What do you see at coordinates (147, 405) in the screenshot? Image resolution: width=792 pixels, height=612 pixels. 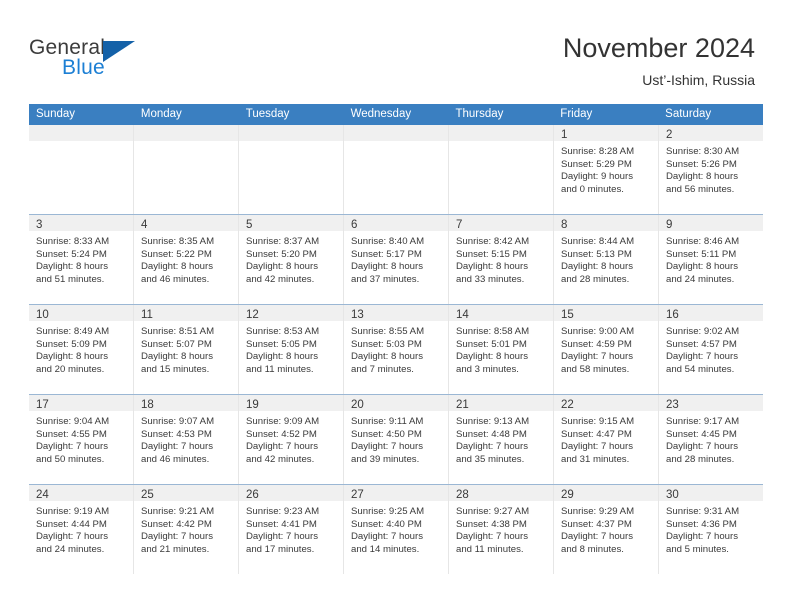 I see `day-number: 18` at bounding box center [147, 405].